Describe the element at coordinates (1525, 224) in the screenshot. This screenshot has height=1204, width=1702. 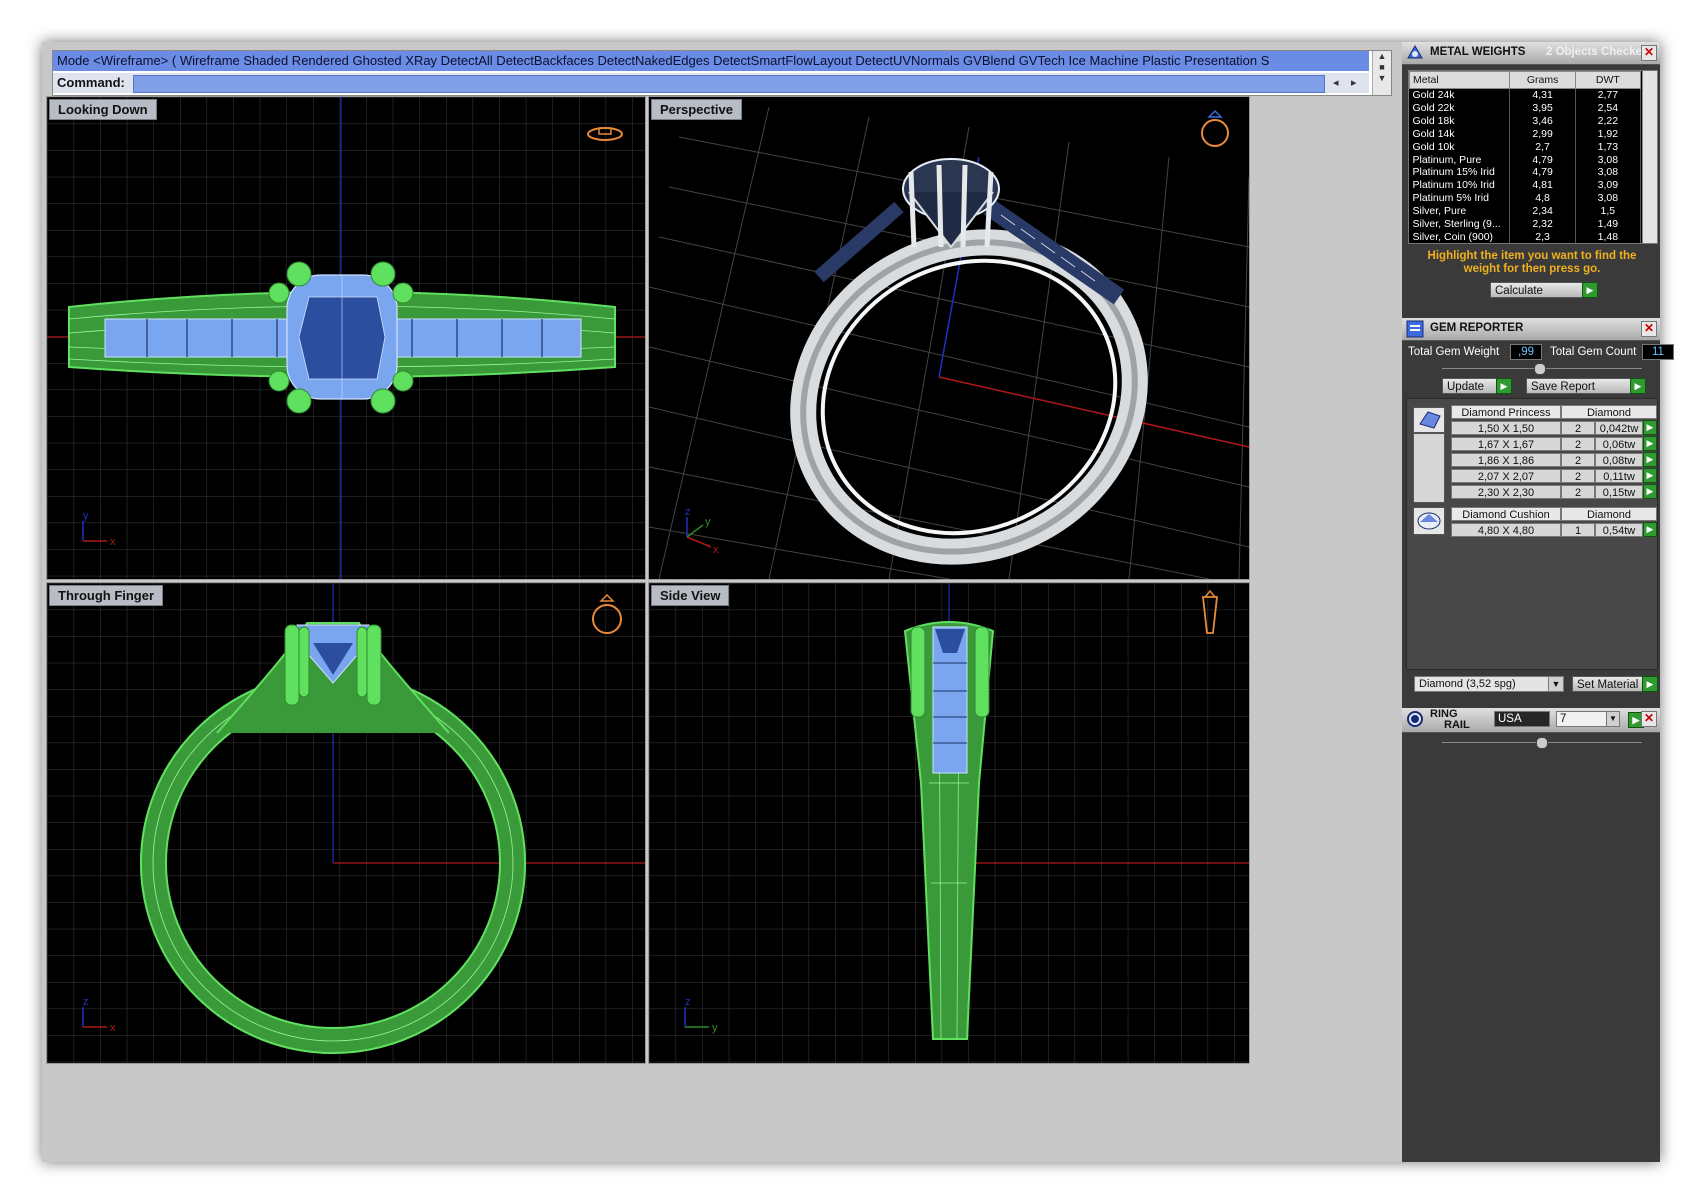
I see `table-row: Silver, Sterling (9... 2,32 1,49` at that location.